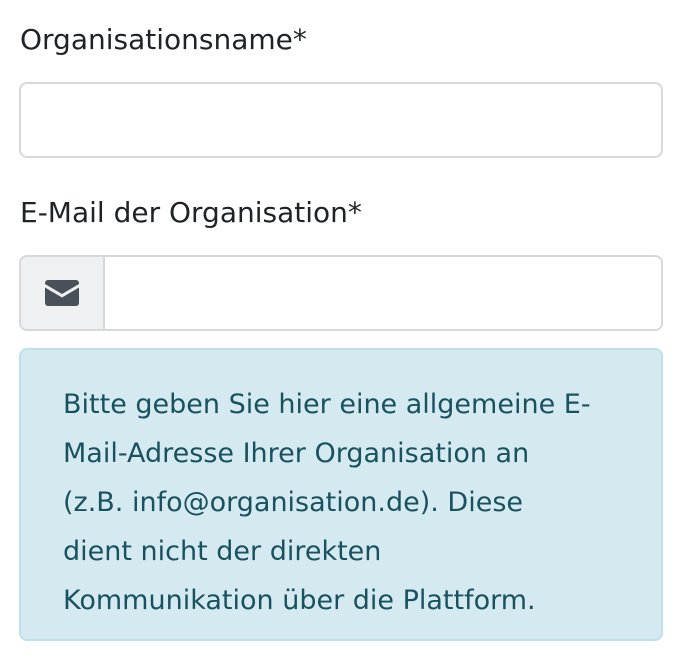 This screenshot has height=660, width=684. What do you see at coordinates (383, 293) in the screenshot?
I see `organisation-email-input` at bounding box center [383, 293].